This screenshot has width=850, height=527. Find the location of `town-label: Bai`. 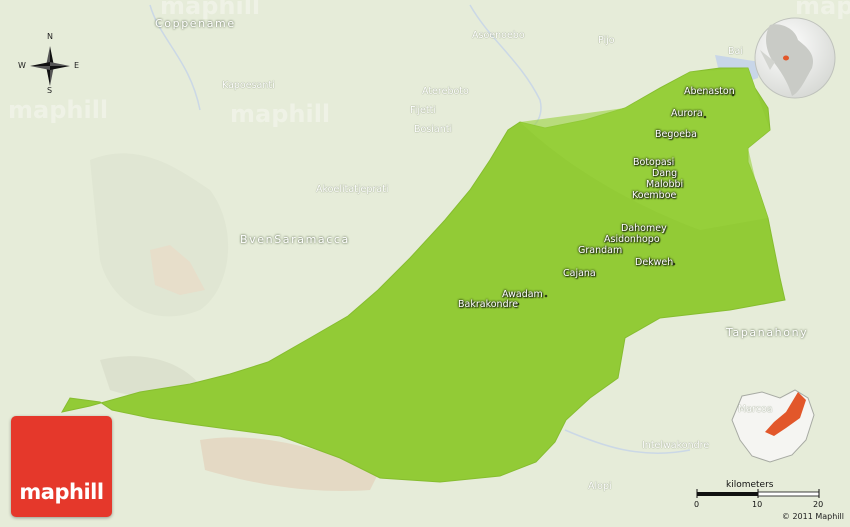

town-label: Bai is located at coordinates (735, 51).